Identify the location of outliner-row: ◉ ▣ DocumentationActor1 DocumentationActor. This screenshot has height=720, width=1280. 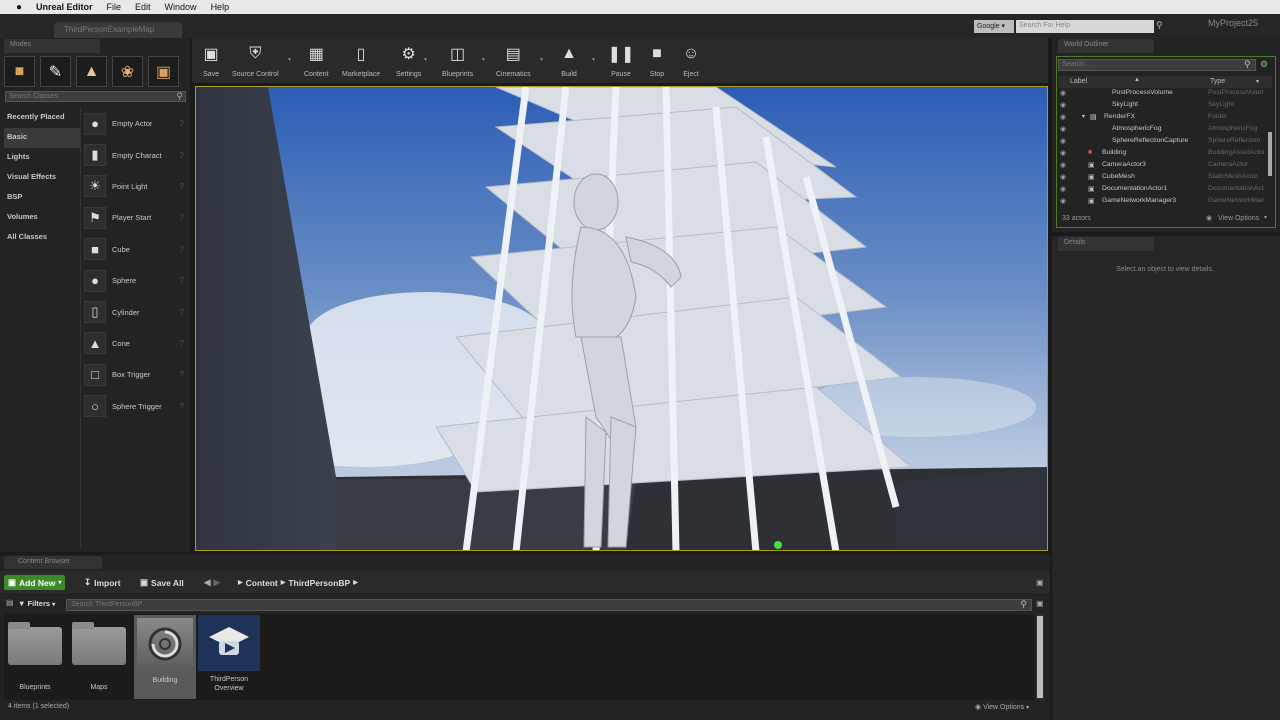
(1162, 191).